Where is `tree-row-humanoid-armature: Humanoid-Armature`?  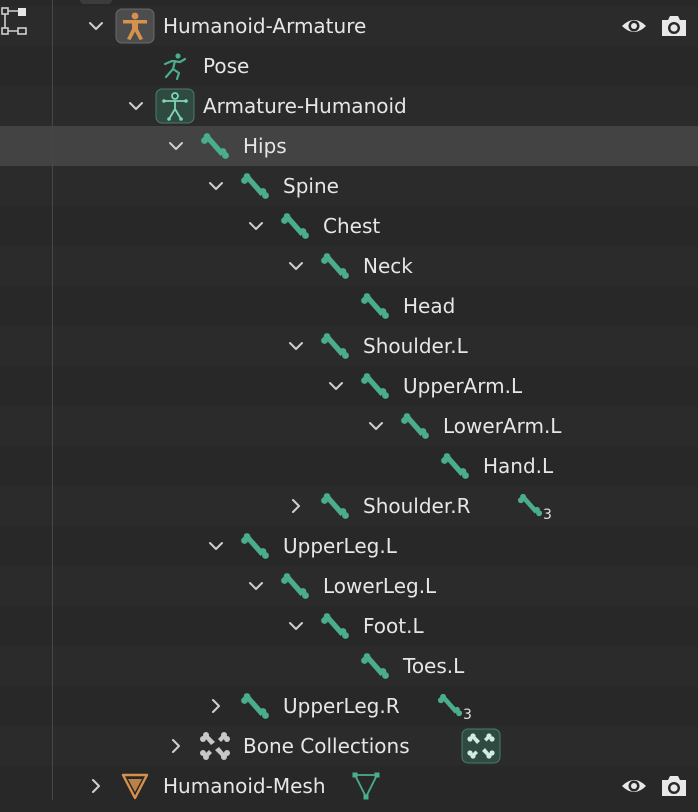 tree-row-humanoid-armature: Humanoid-Armature is located at coordinates (349, 26).